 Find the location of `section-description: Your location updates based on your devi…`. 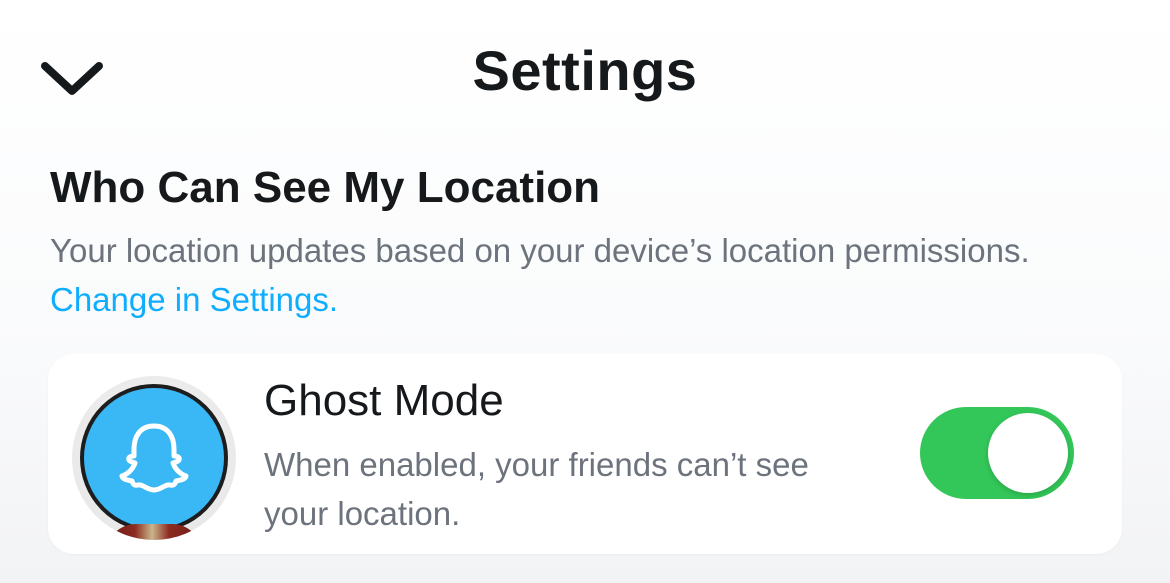

section-description: Your location updates based on your devi… is located at coordinates (540, 275).